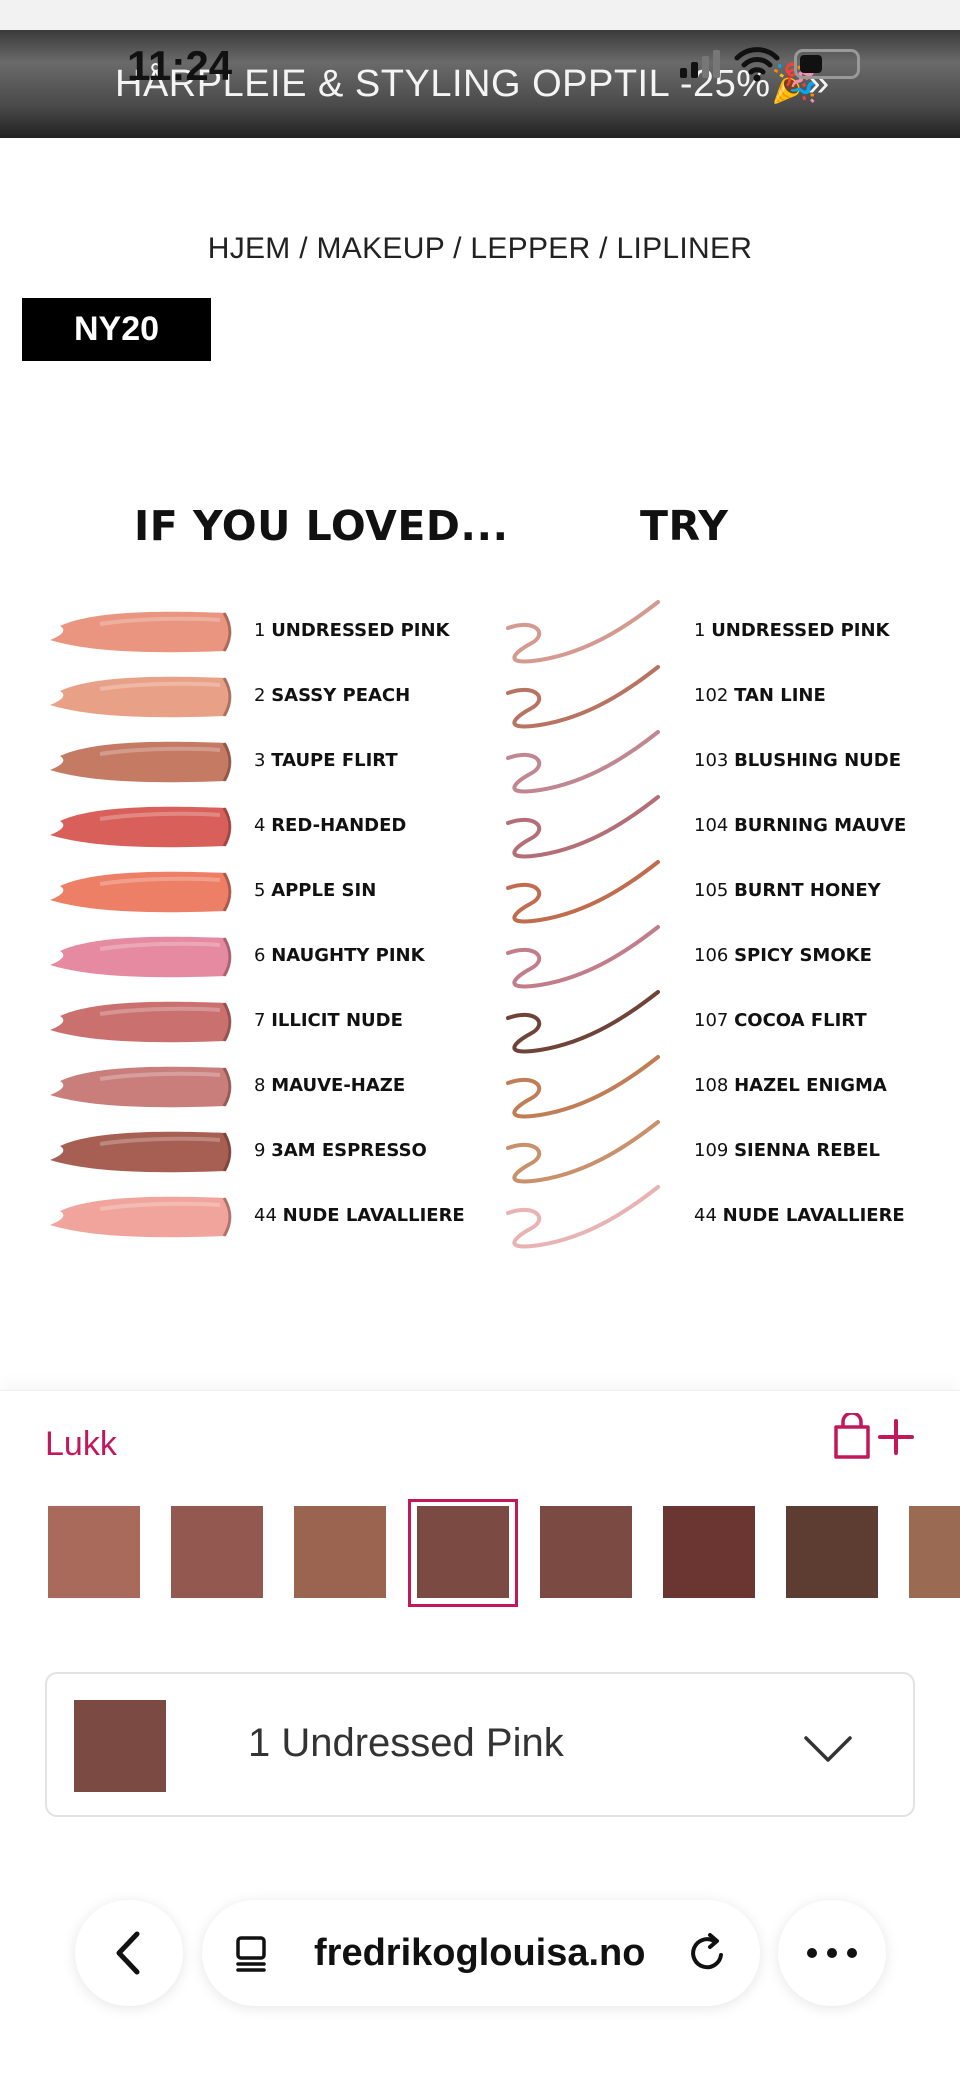 This screenshot has height=2081, width=960. Describe the element at coordinates (330, 825) in the screenshot. I see `loved-shade-label: 4 RED-HANDED` at that location.